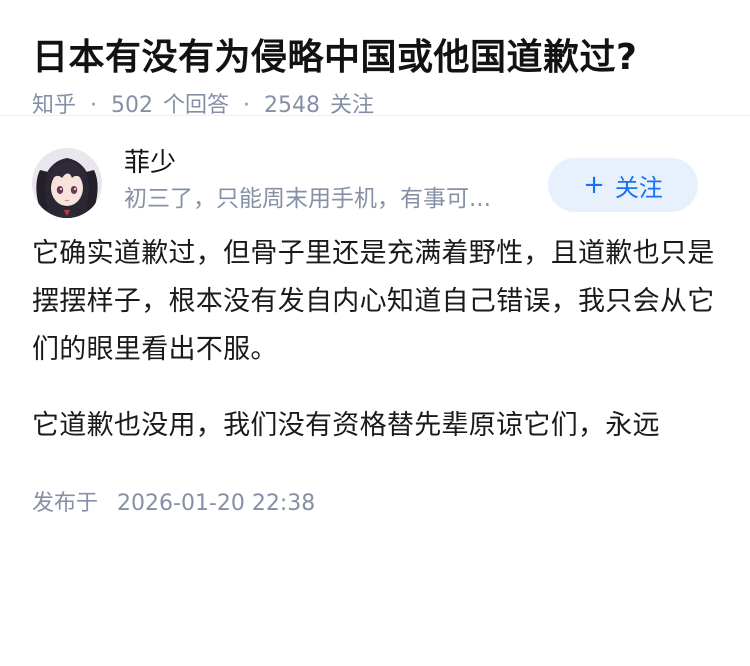 The image size is (750, 666). Describe the element at coordinates (375, 504) in the screenshot. I see `publish-time: 发布于 2026-01-20 22:38` at that location.